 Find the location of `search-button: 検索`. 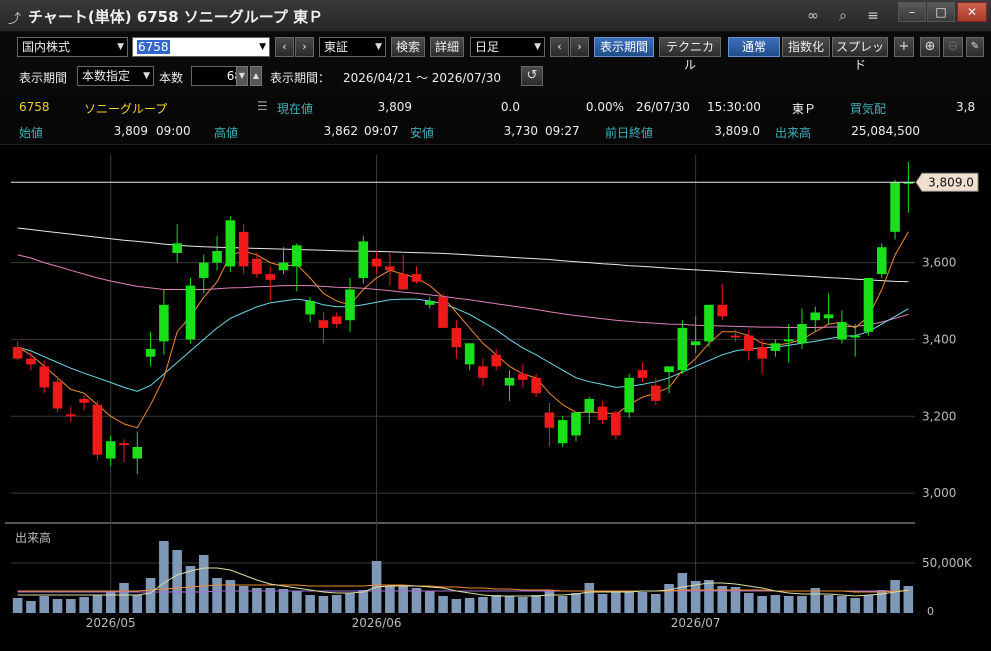

search-button: 検索 is located at coordinates (408, 47).